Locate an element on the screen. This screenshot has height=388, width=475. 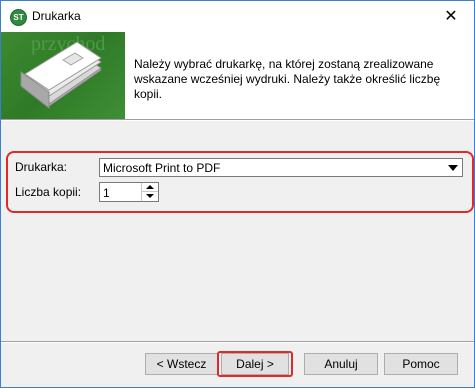
printer-label: Drukarka: is located at coordinates (41, 167).